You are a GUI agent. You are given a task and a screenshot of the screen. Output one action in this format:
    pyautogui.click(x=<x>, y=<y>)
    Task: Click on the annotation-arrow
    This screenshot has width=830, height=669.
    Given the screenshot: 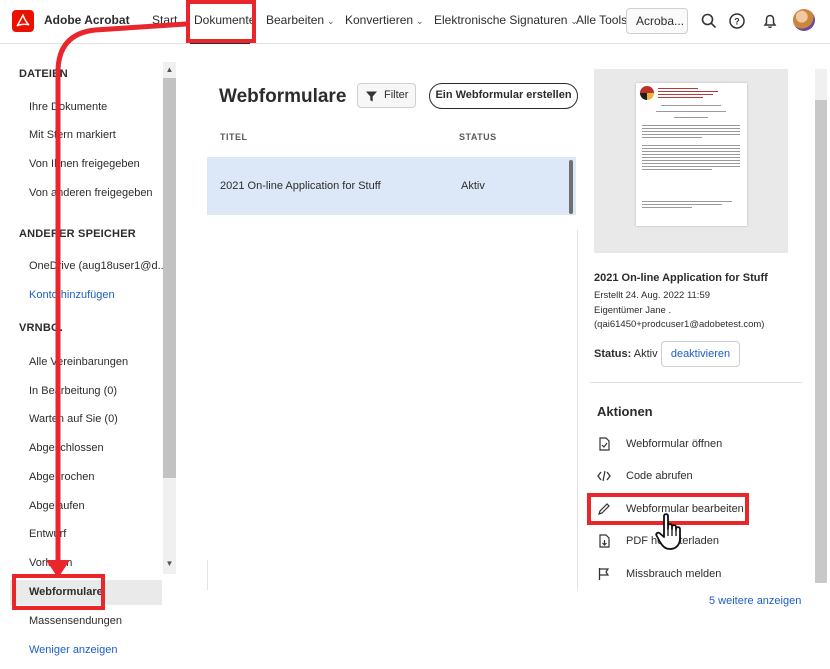 What is the action you would take?
    pyautogui.click(x=117, y=299)
    